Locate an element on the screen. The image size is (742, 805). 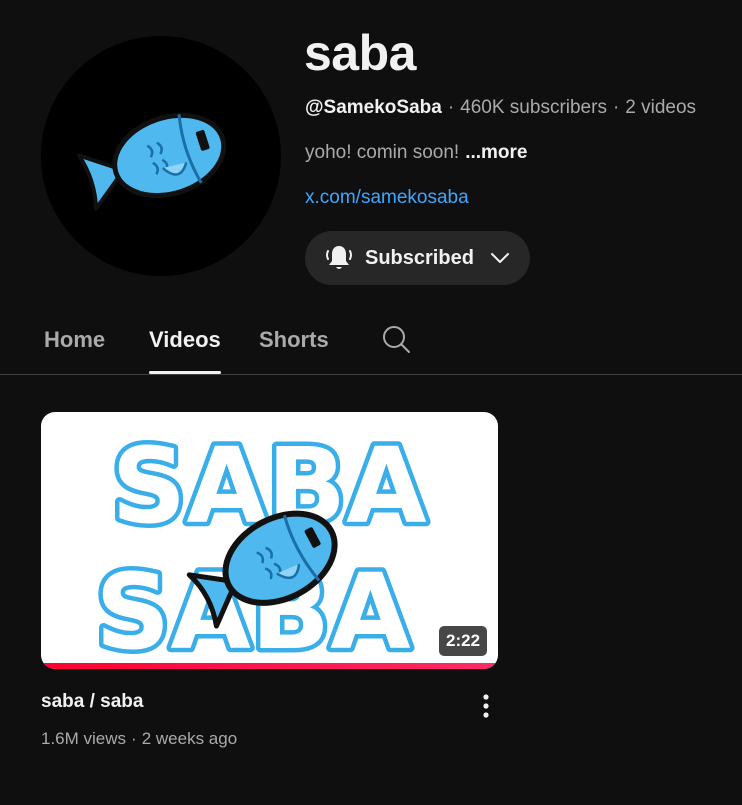
video-count: 2 videos is located at coordinates (661, 107).